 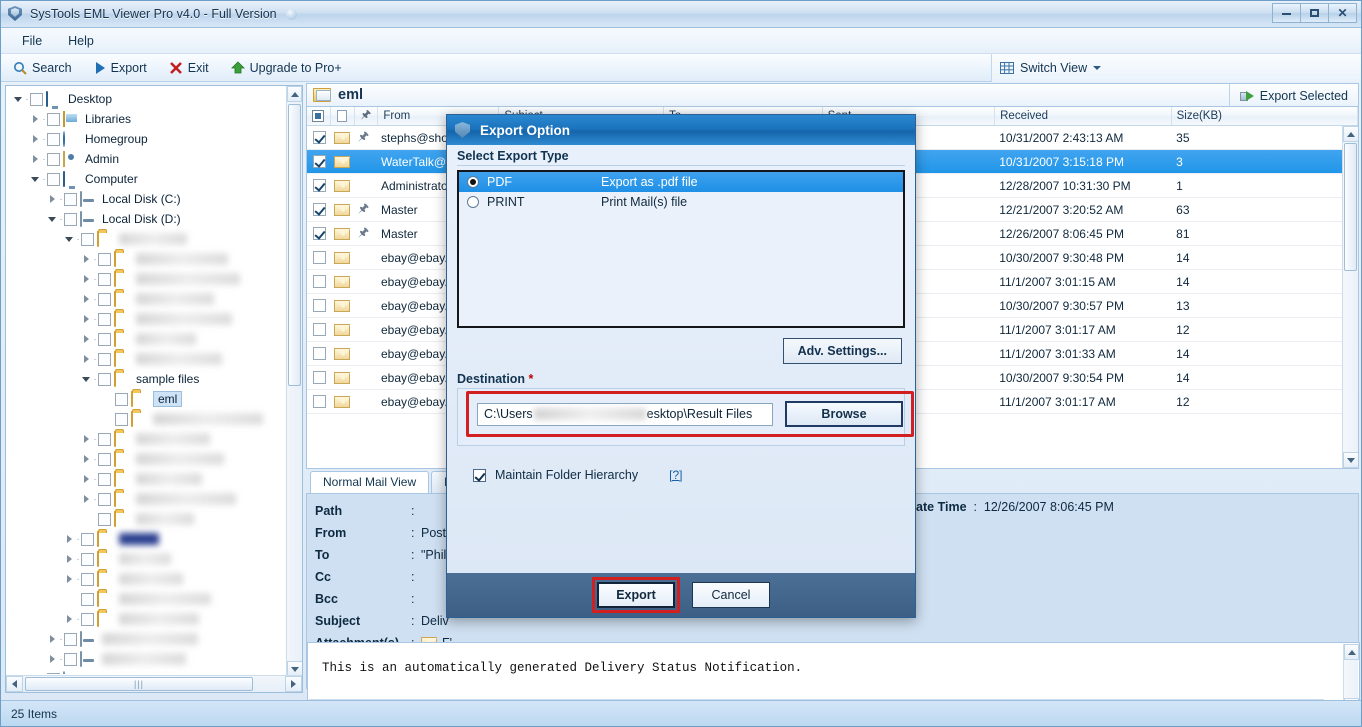 I want to click on tree-scroll-thumb, so click(x=294, y=245).